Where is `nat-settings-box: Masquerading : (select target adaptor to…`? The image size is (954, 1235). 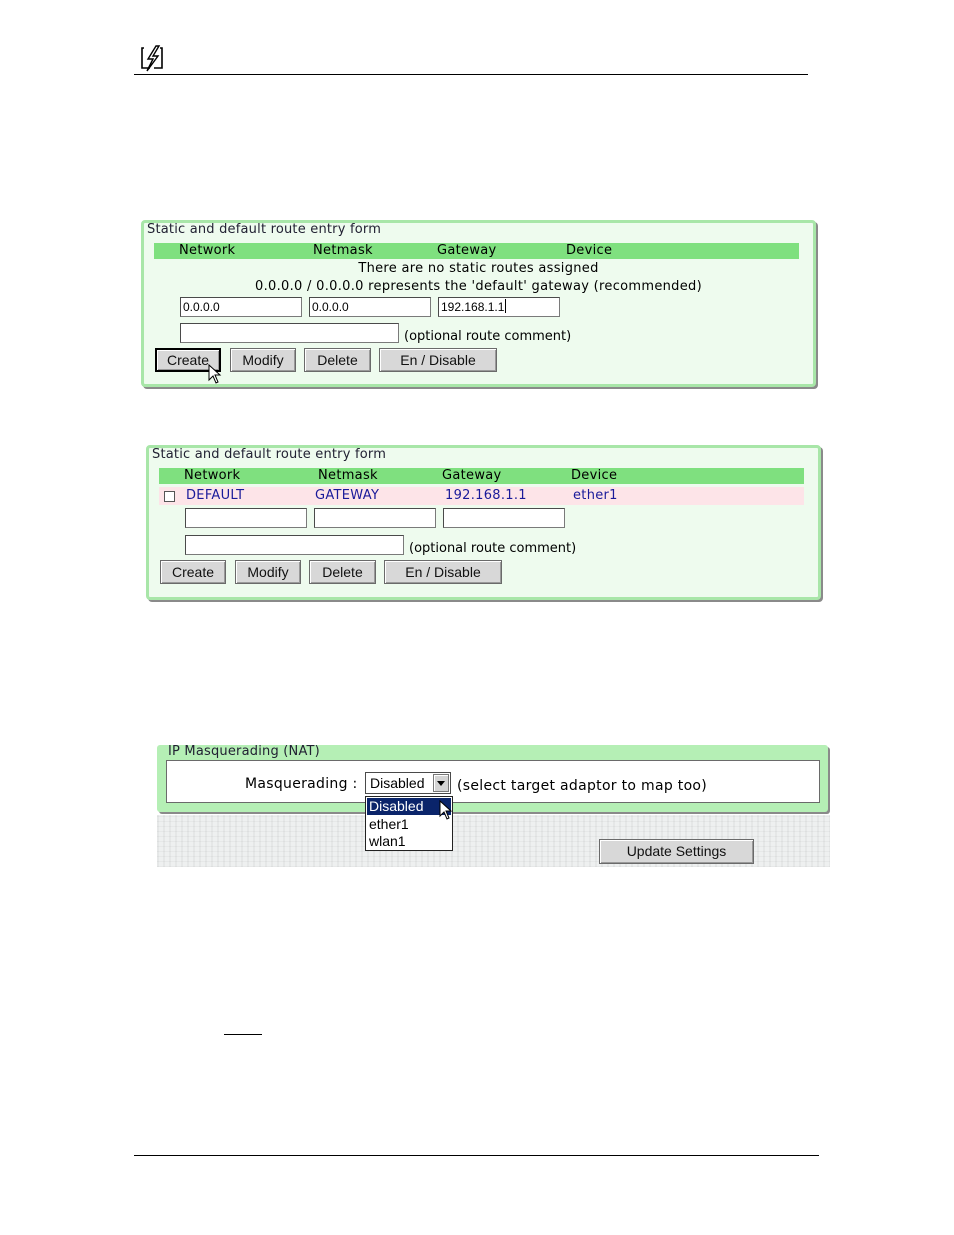
nat-settings-box: Masquerading : (select target adaptor to… is located at coordinates (493, 781).